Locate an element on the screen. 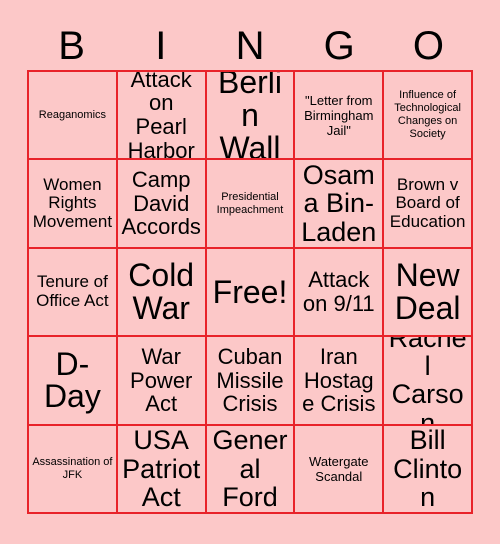 The width and height of the screenshot is (500, 544). bingo-cell-r5c1: Assassination of JFK is located at coordinates (73, 469).